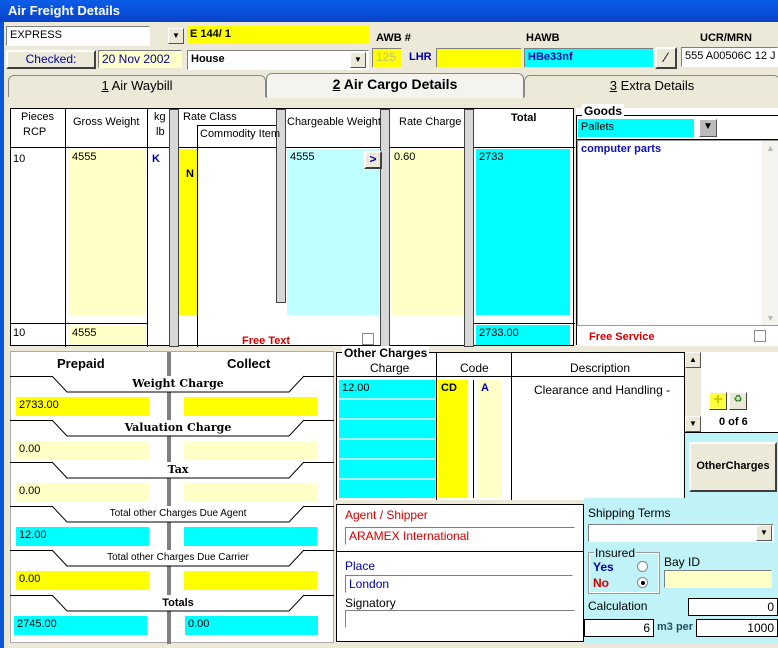  What do you see at coordinates (523, 335) in the screenshot?
I see `grand-total: 2733.00` at bounding box center [523, 335].